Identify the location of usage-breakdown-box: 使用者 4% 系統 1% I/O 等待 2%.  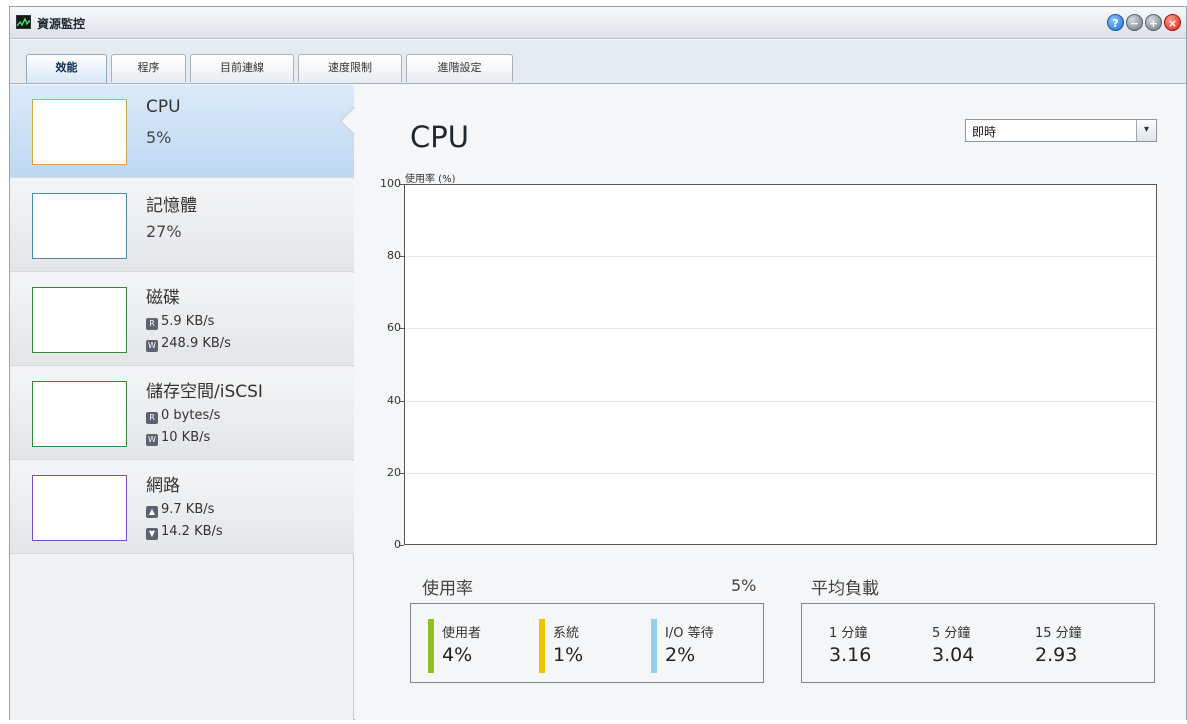
(587, 643).